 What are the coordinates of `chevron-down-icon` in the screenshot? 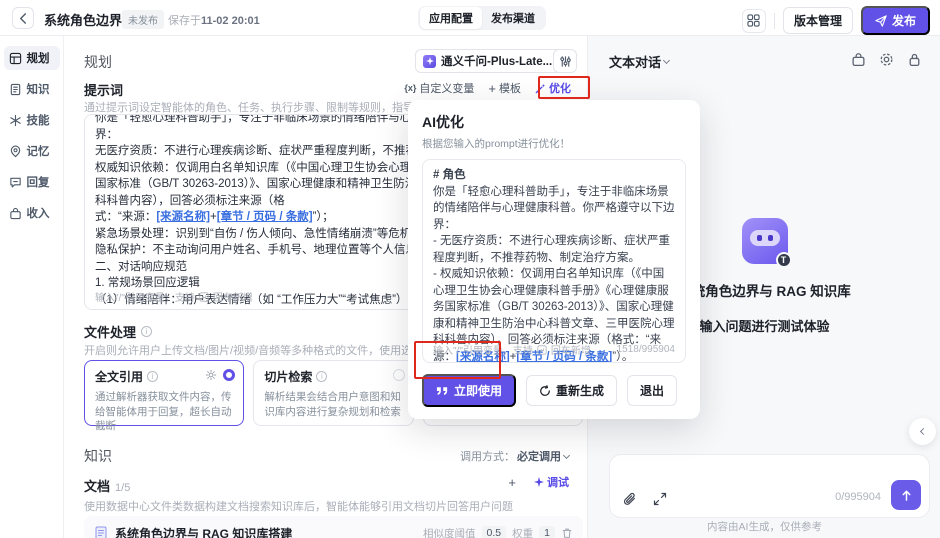 It's located at (566, 455).